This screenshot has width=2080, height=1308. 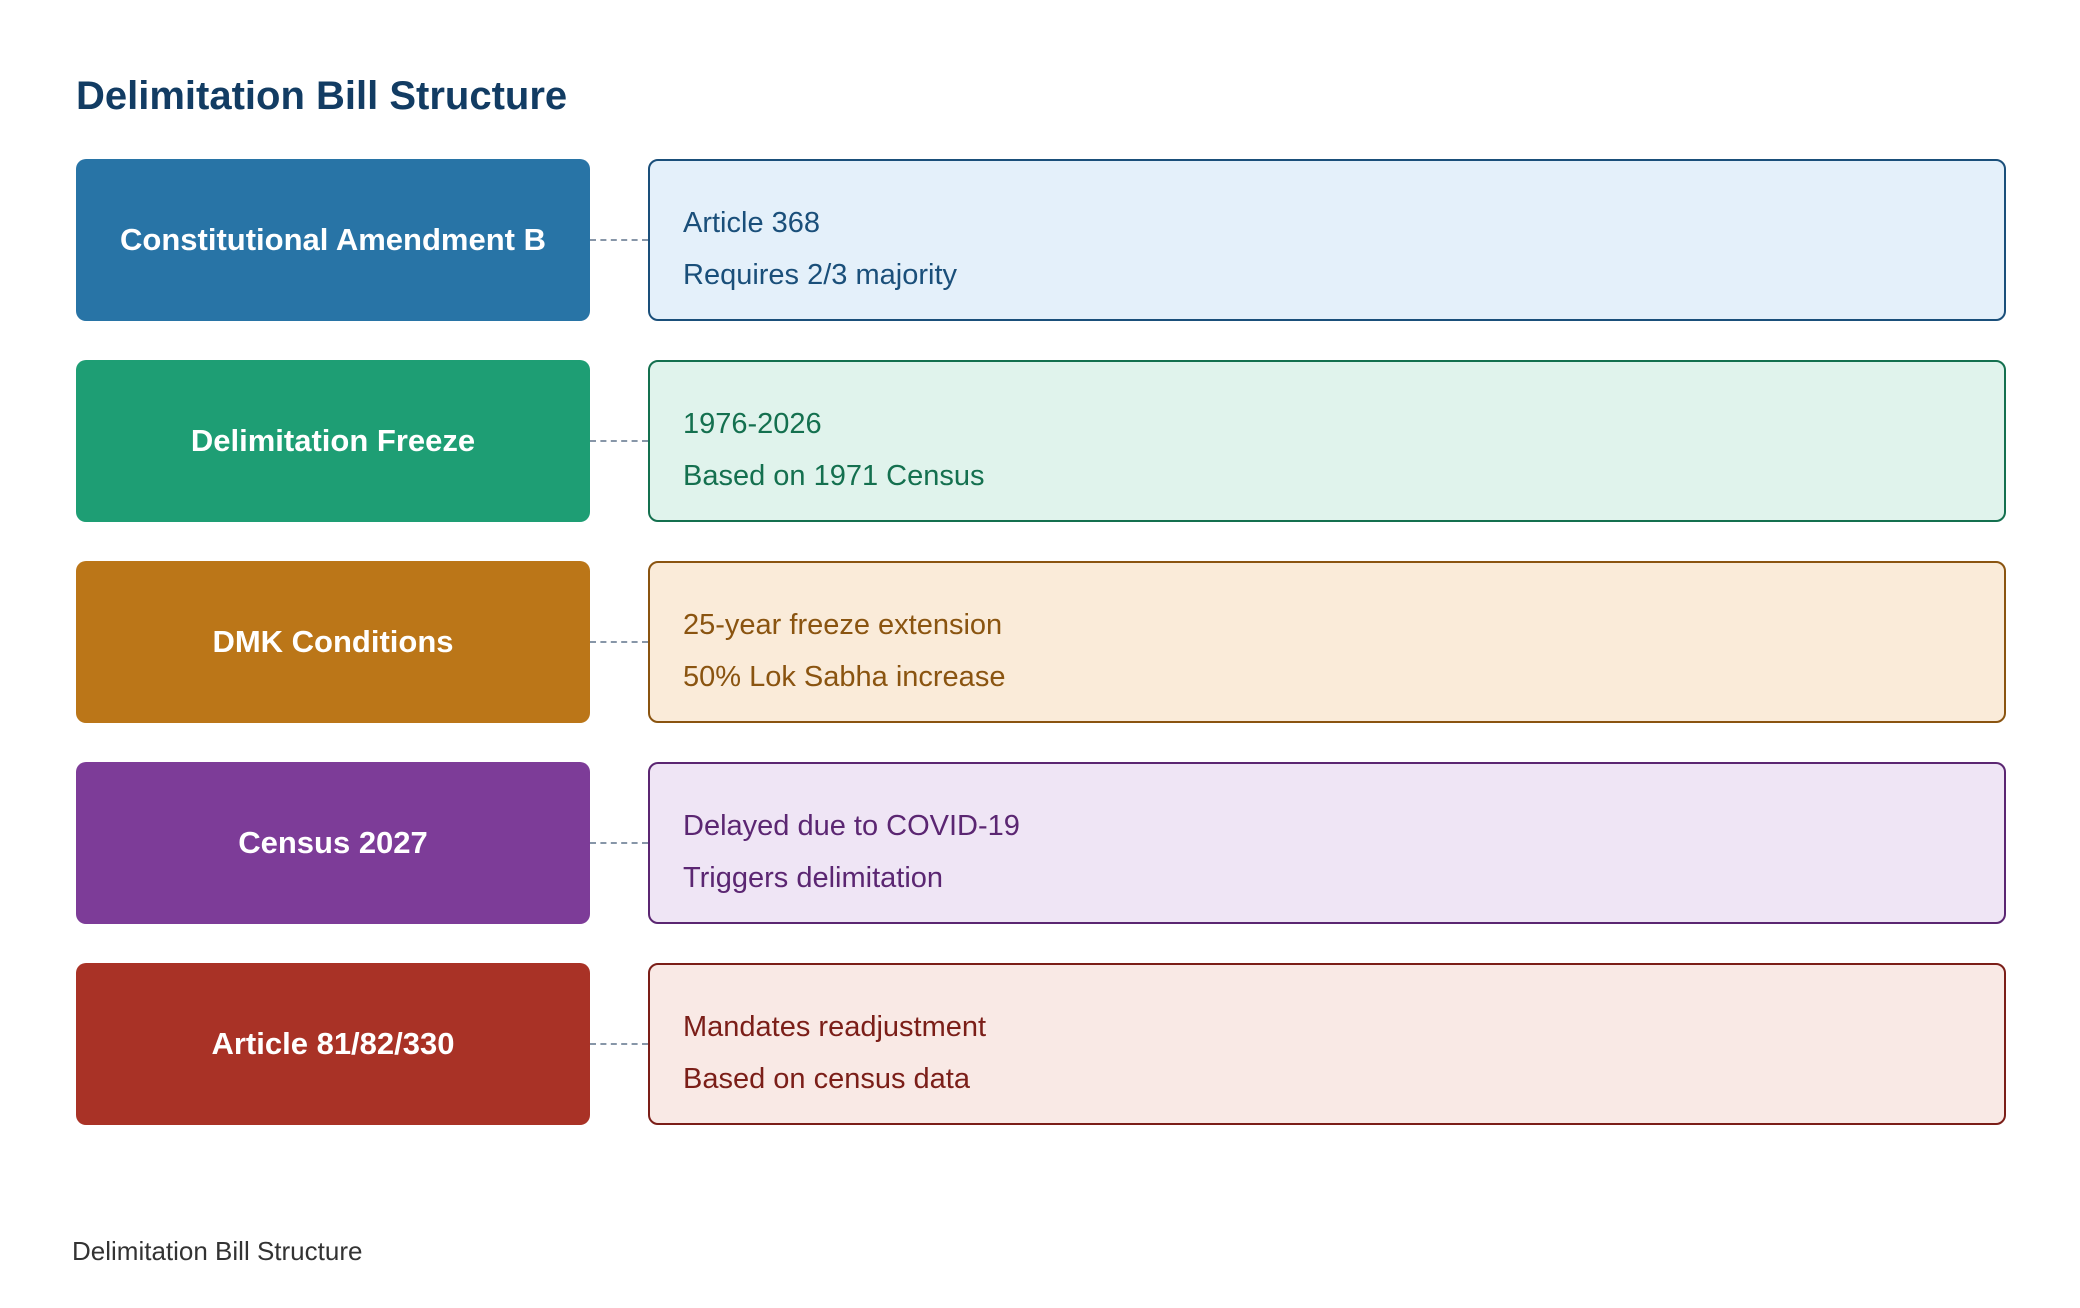 What do you see at coordinates (834, 476) in the screenshot?
I see `detail-line: Based on 1971 Census` at bounding box center [834, 476].